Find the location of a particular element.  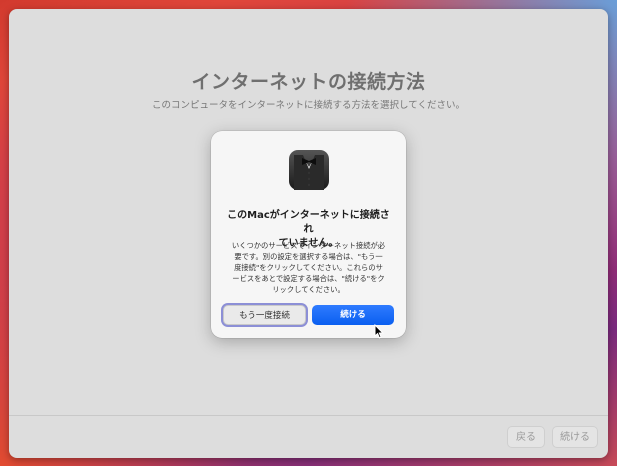

page-subtitle: このコンピュータをインターネットに接続する方法を選択してください。 is located at coordinates (308, 105).